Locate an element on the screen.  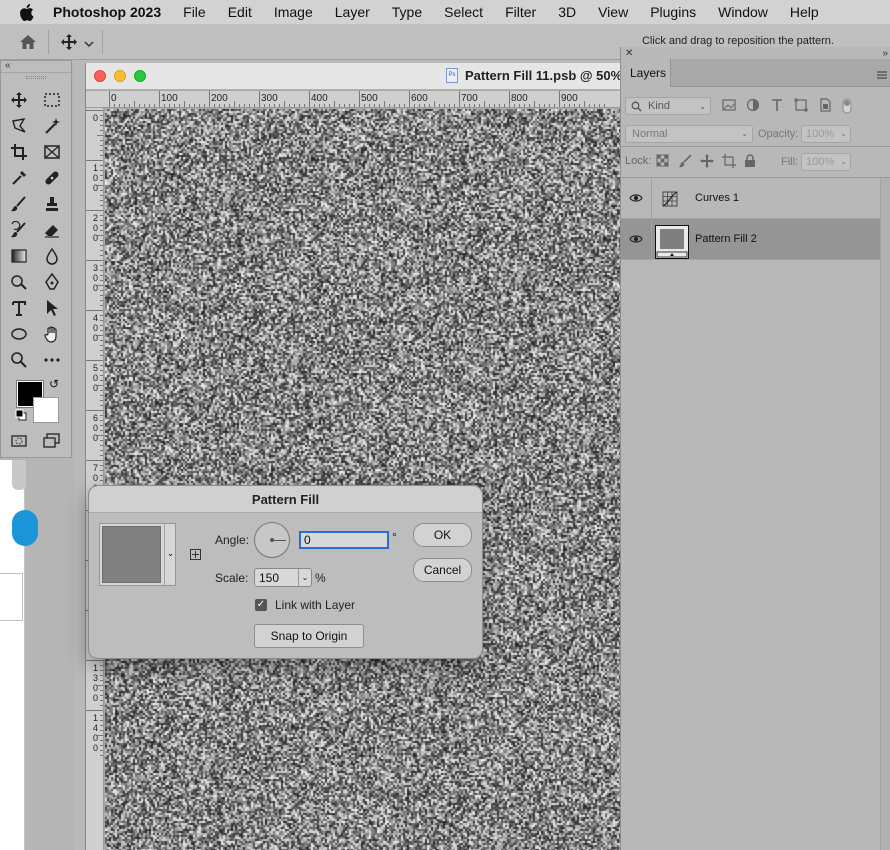
zoom-window-button is located at coordinates (140, 76).